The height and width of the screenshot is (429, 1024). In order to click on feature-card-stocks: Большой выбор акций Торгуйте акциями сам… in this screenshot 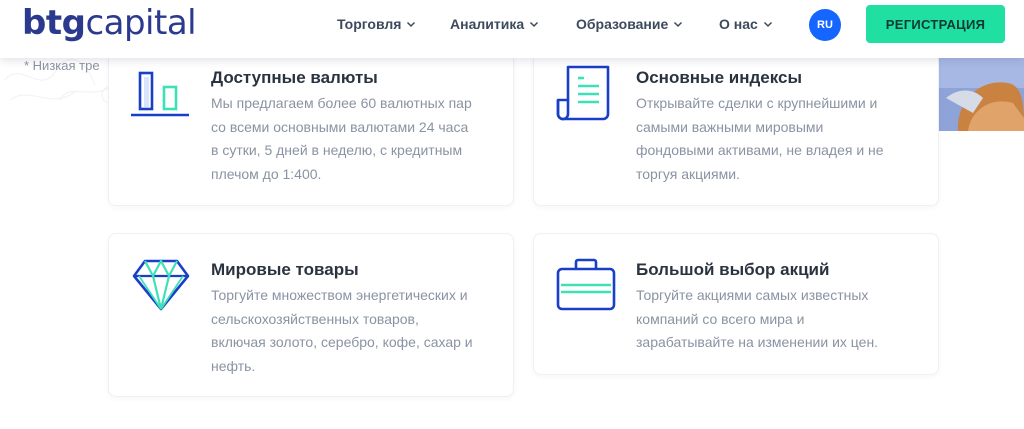, I will do `click(736, 304)`.